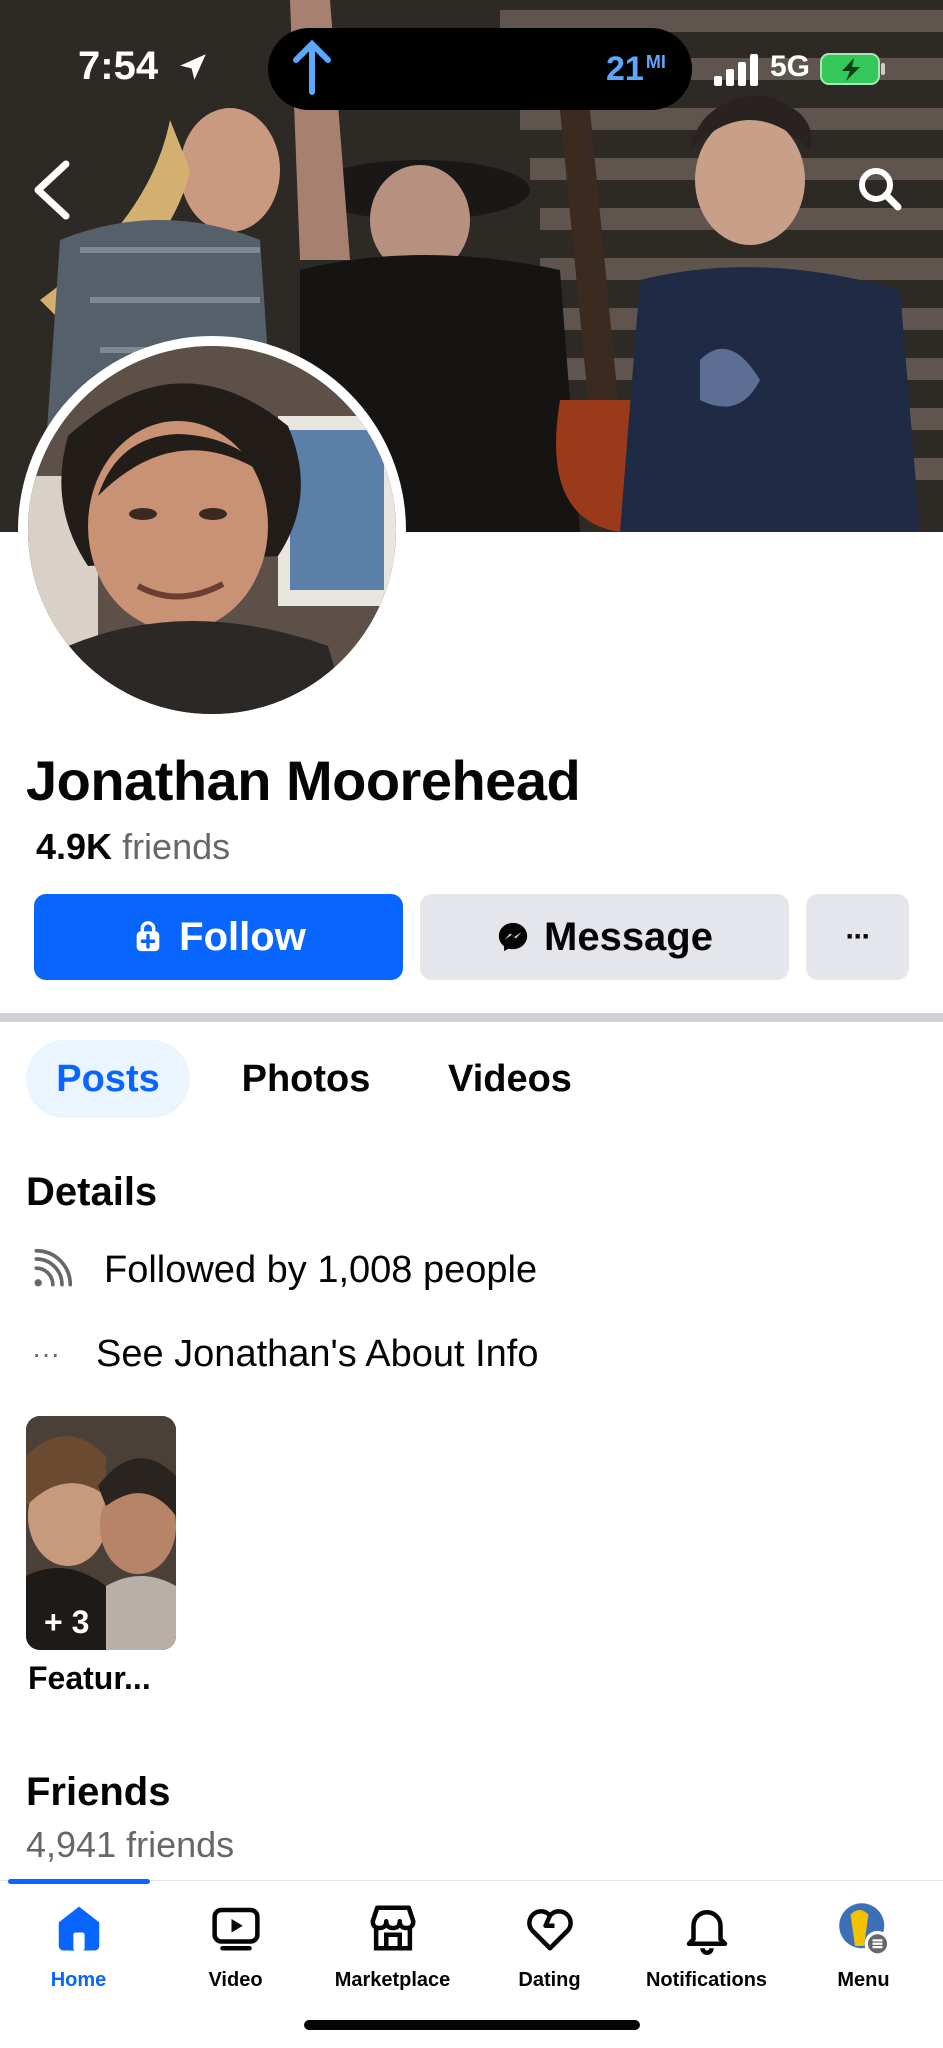 This screenshot has width=943, height=2048. Describe the element at coordinates (863, 1980) in the screenshot. I see `nav-menu-label: Menu` at that location.